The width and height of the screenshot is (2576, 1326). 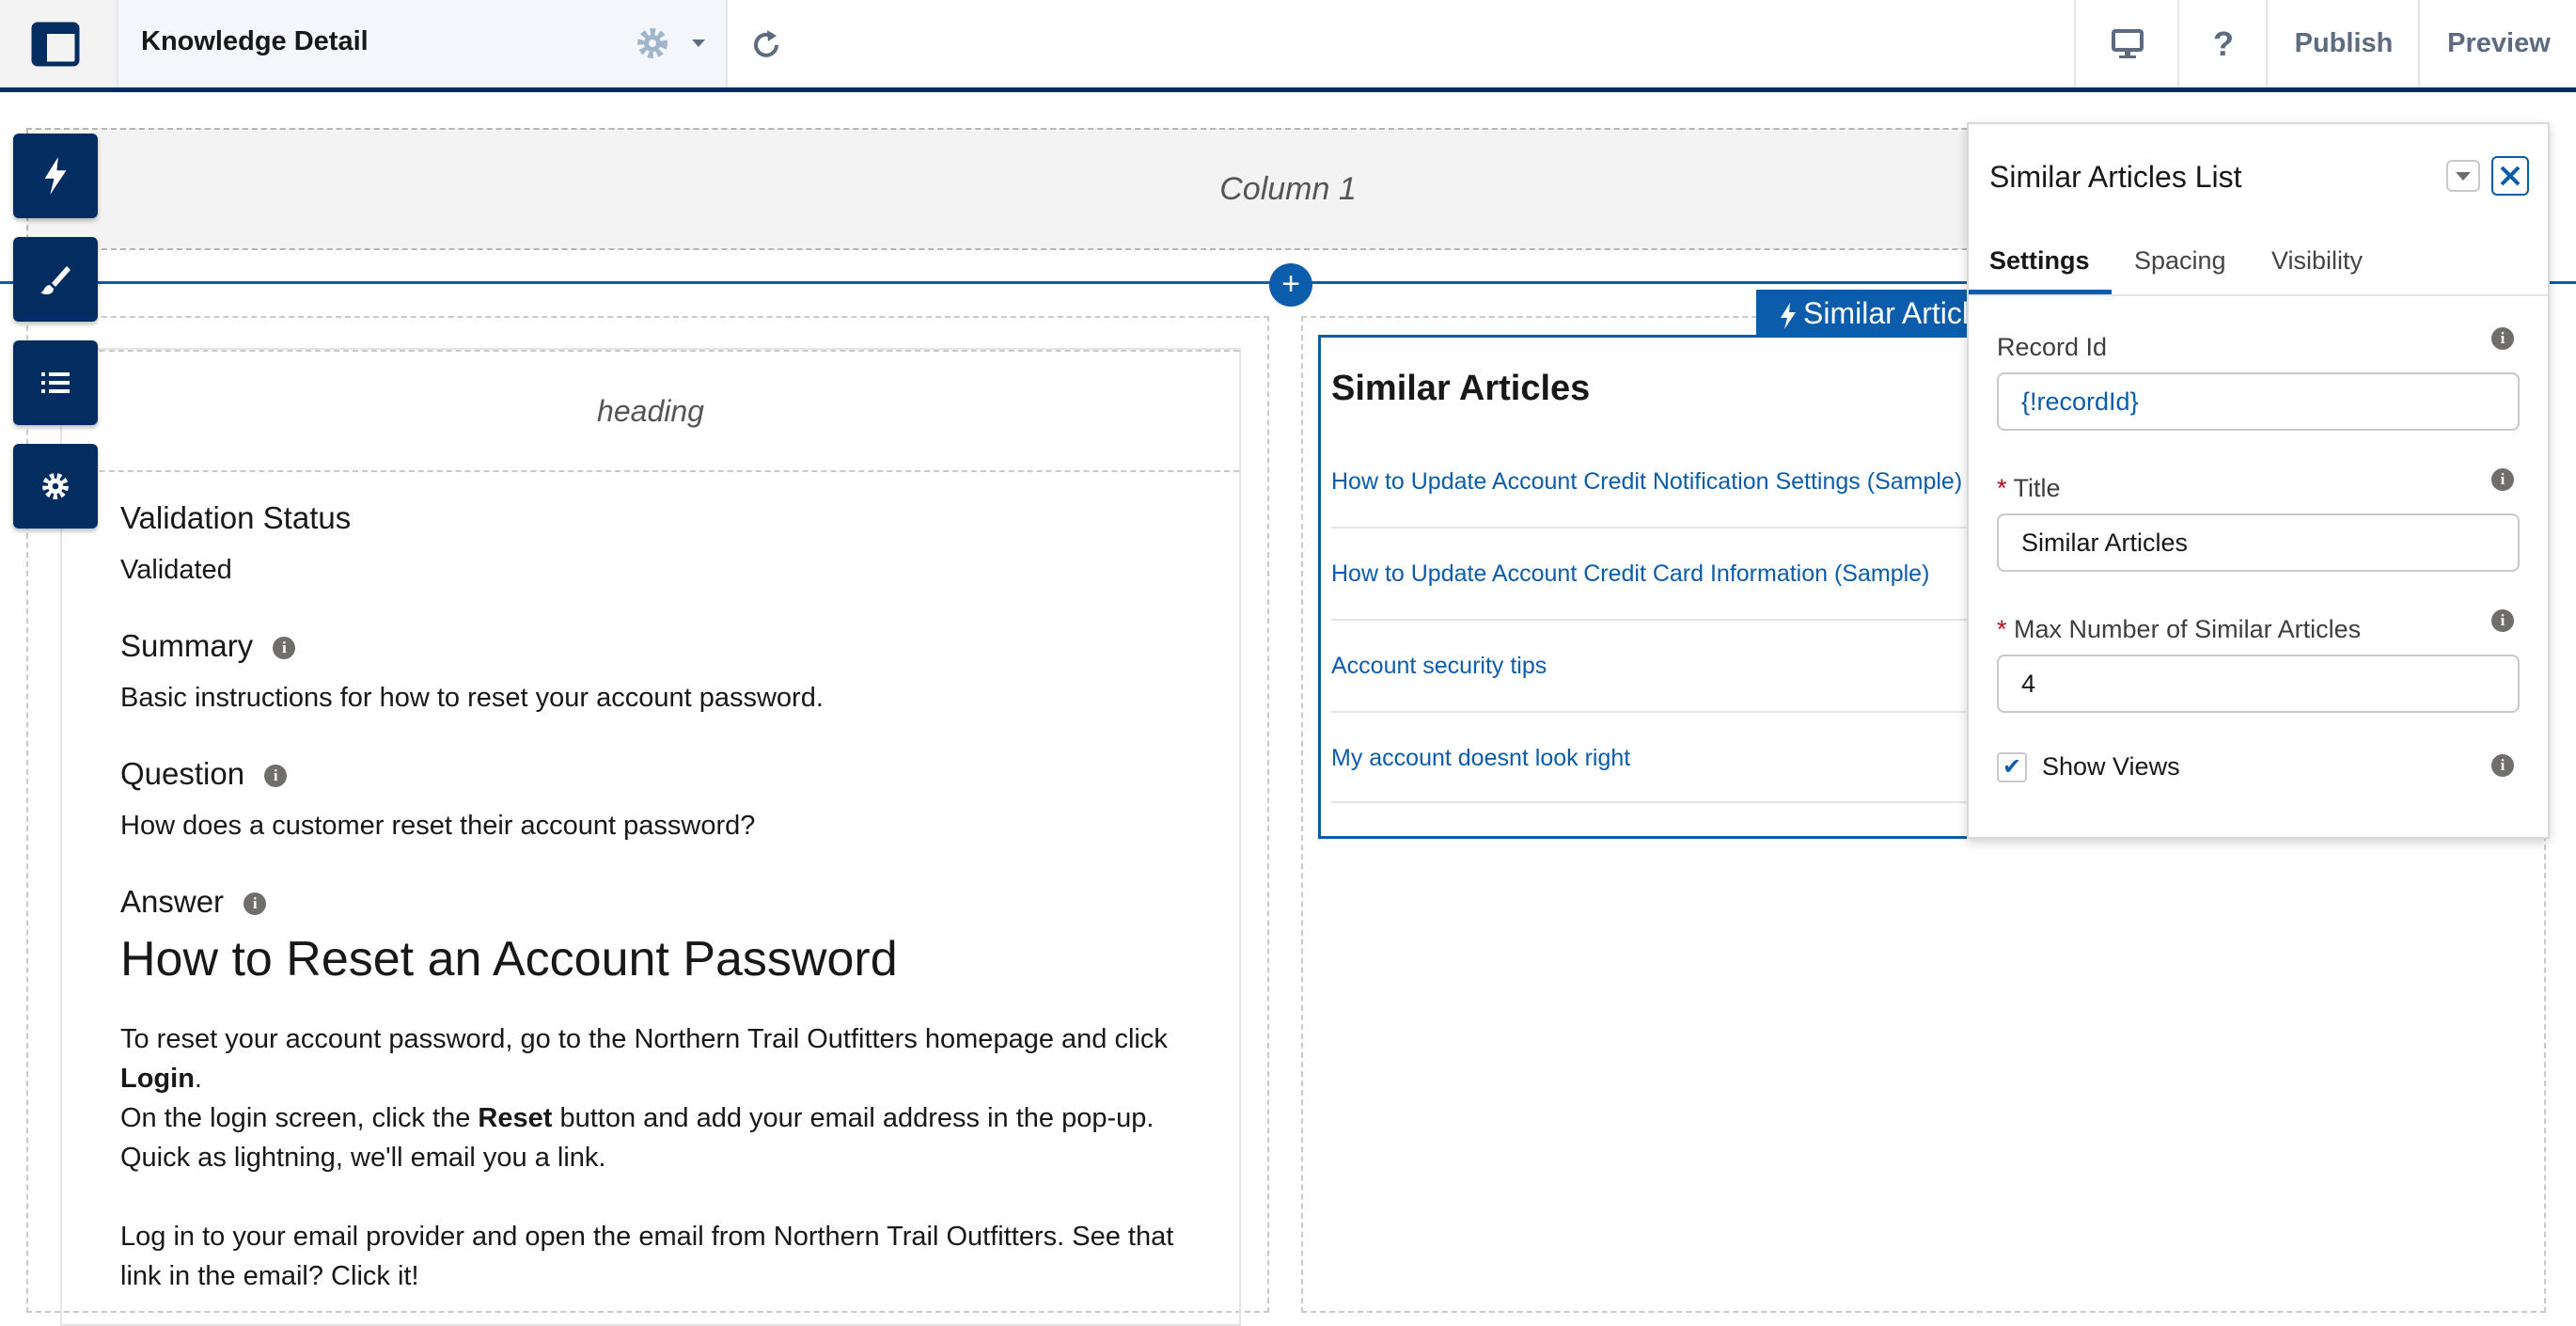 What do you see at coordinates (2343, 43) in the screenshot?
I see `publish-button: Publish` at bounding box center [2343, 43].